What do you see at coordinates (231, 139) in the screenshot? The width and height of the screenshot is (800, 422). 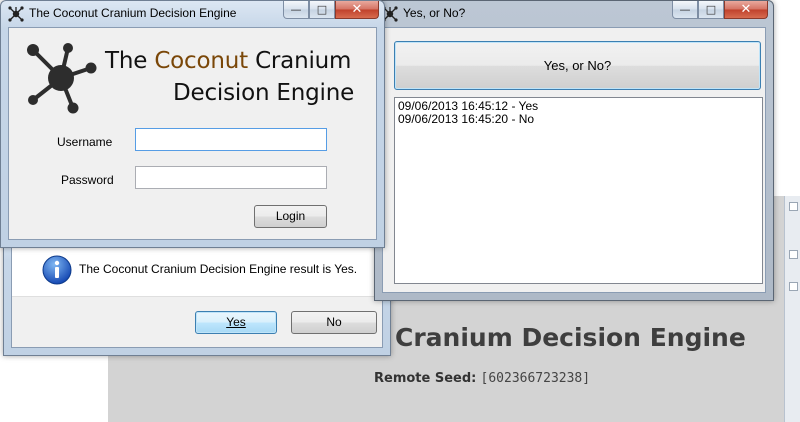 I see `username-field` at bounding box center [231, 139].